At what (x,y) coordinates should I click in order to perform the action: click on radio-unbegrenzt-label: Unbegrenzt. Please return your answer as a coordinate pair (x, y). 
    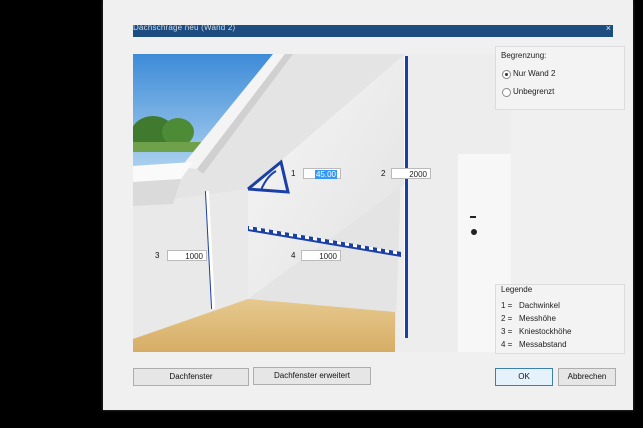
    Looking at the image, I should click on (533, 91).